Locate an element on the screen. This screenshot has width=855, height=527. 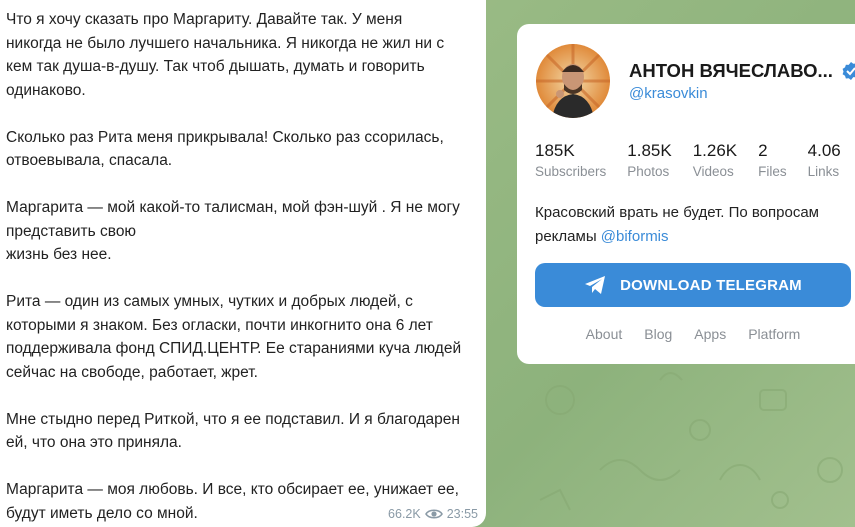
stat-value: 4.06 is located at coordinates (824, 150).